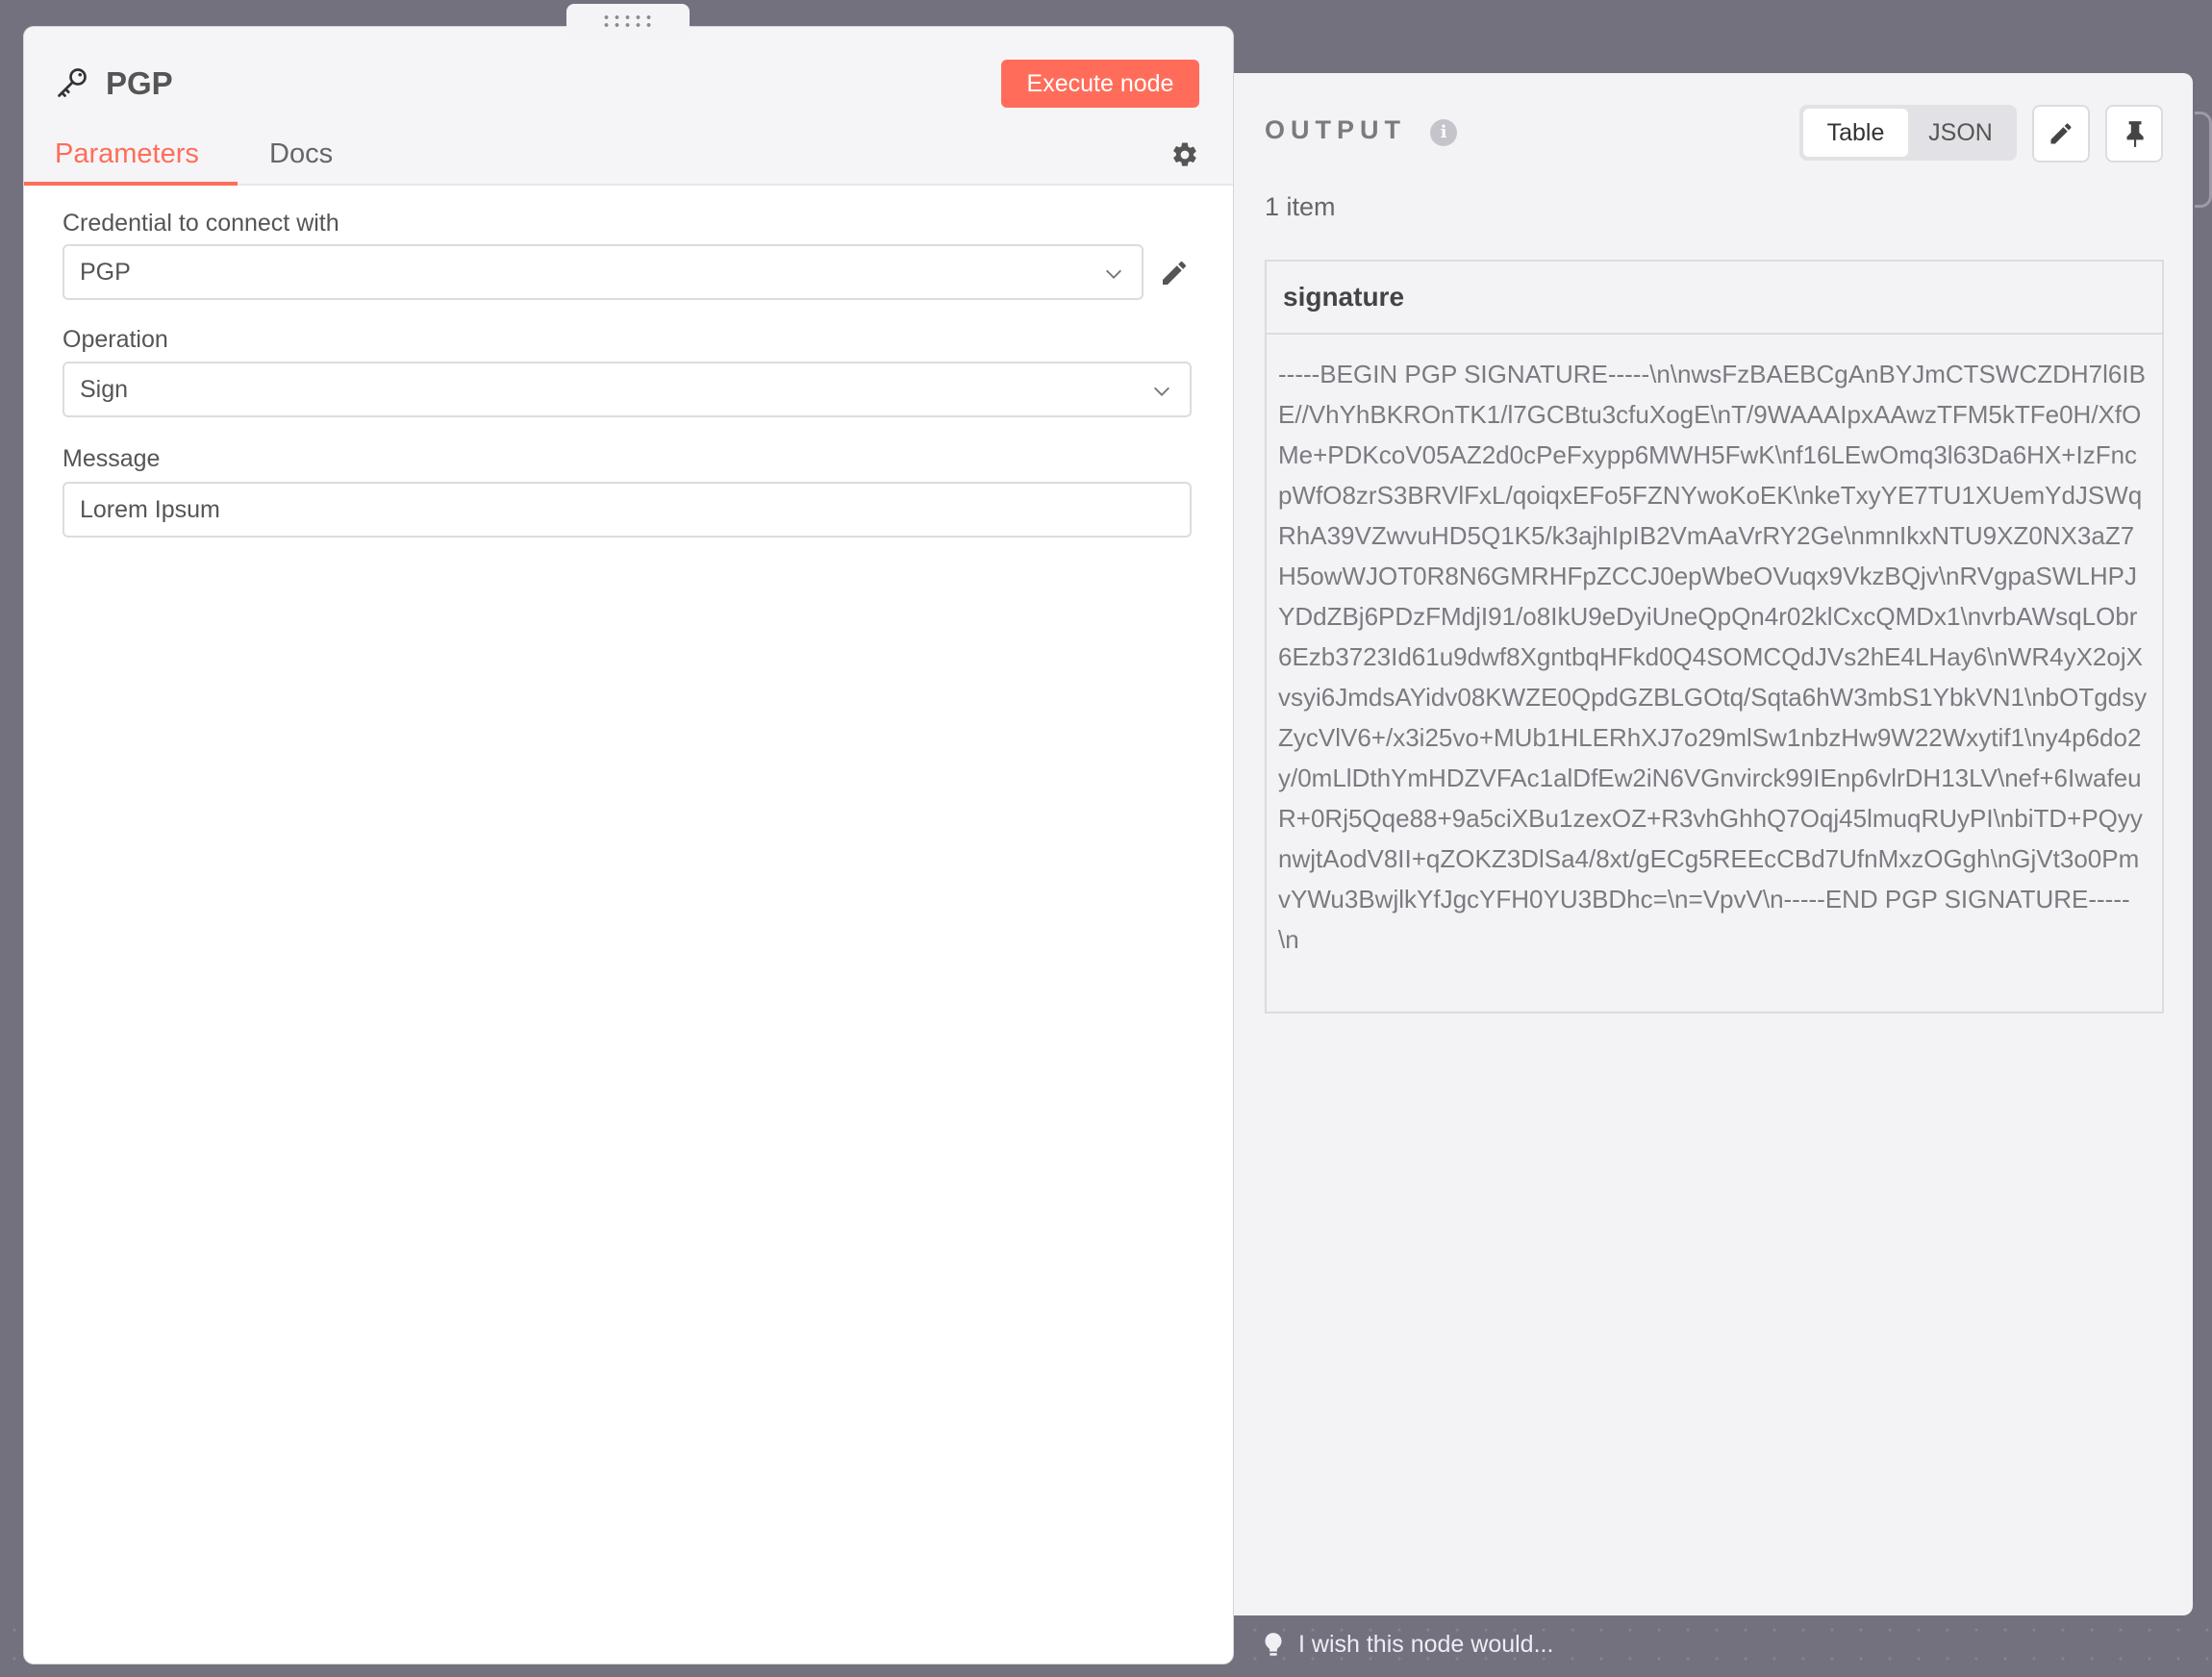 The height and width of the screenshot is (1677, 2212). What do you see at coordinates (2204, 160) in the screenshot?
I see `panel-edge-handle` at bounding box center [2204, 160].